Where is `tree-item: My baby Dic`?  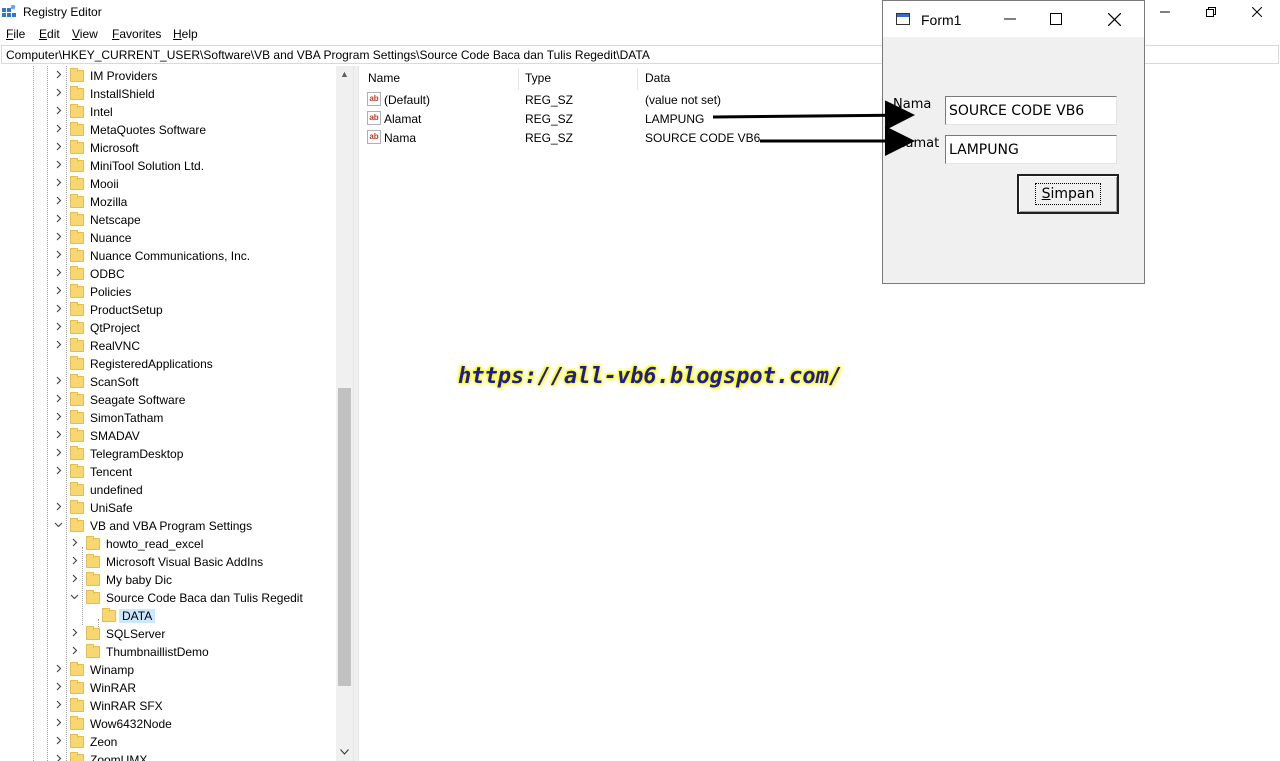
tree-item: My baby Dic is located at coordinates (168, 580).